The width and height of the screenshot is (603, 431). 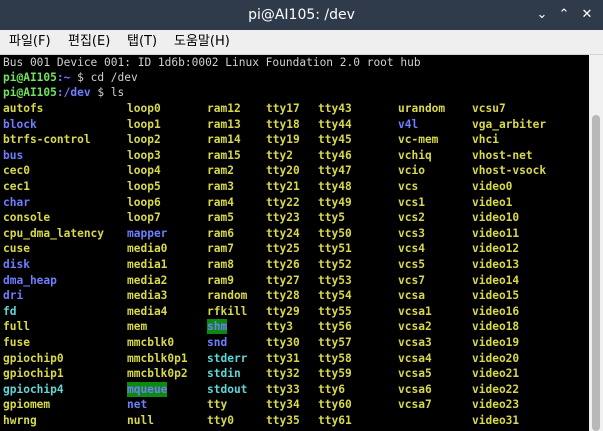 I want to click on ls-entry: tty34, so click(x=283, y=405).